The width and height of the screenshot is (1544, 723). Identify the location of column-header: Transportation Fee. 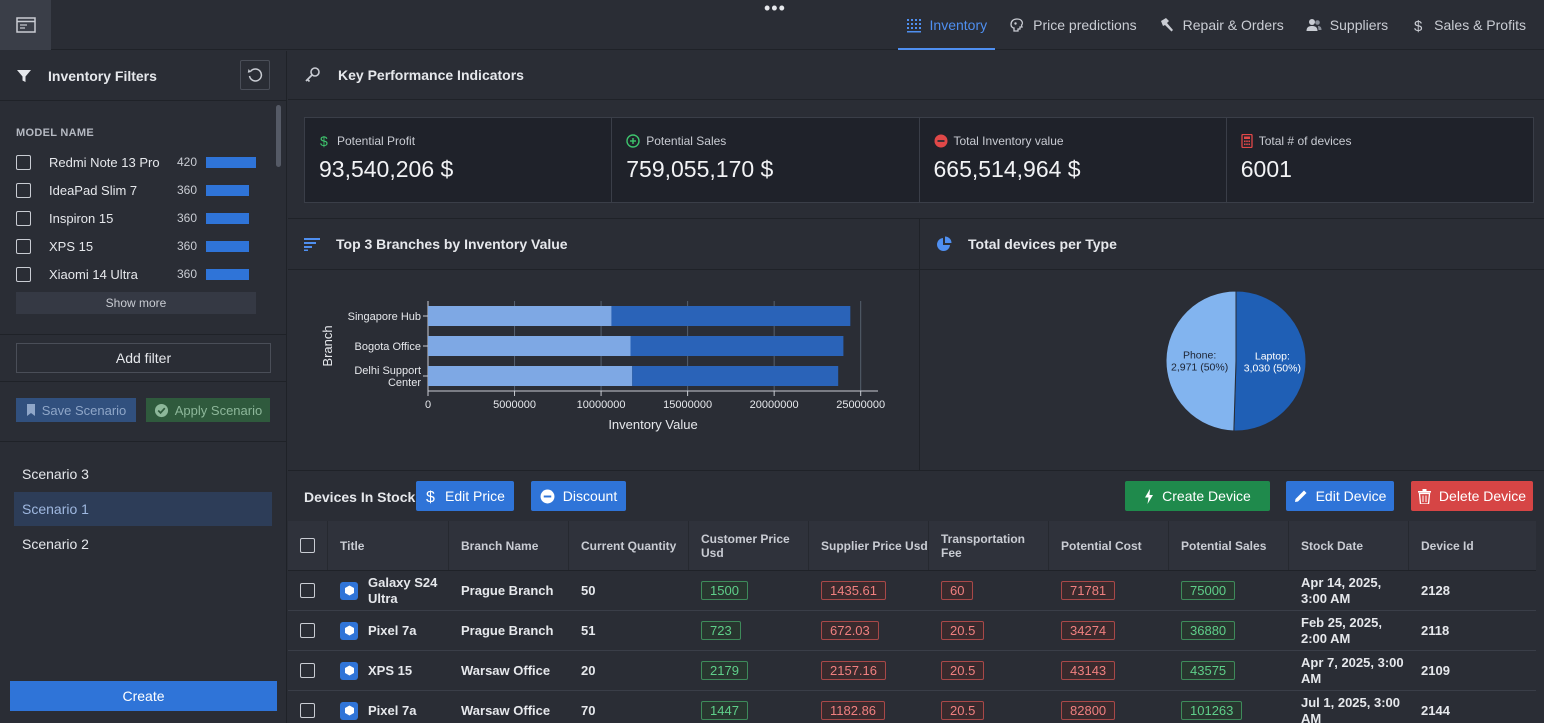
(989, 545).